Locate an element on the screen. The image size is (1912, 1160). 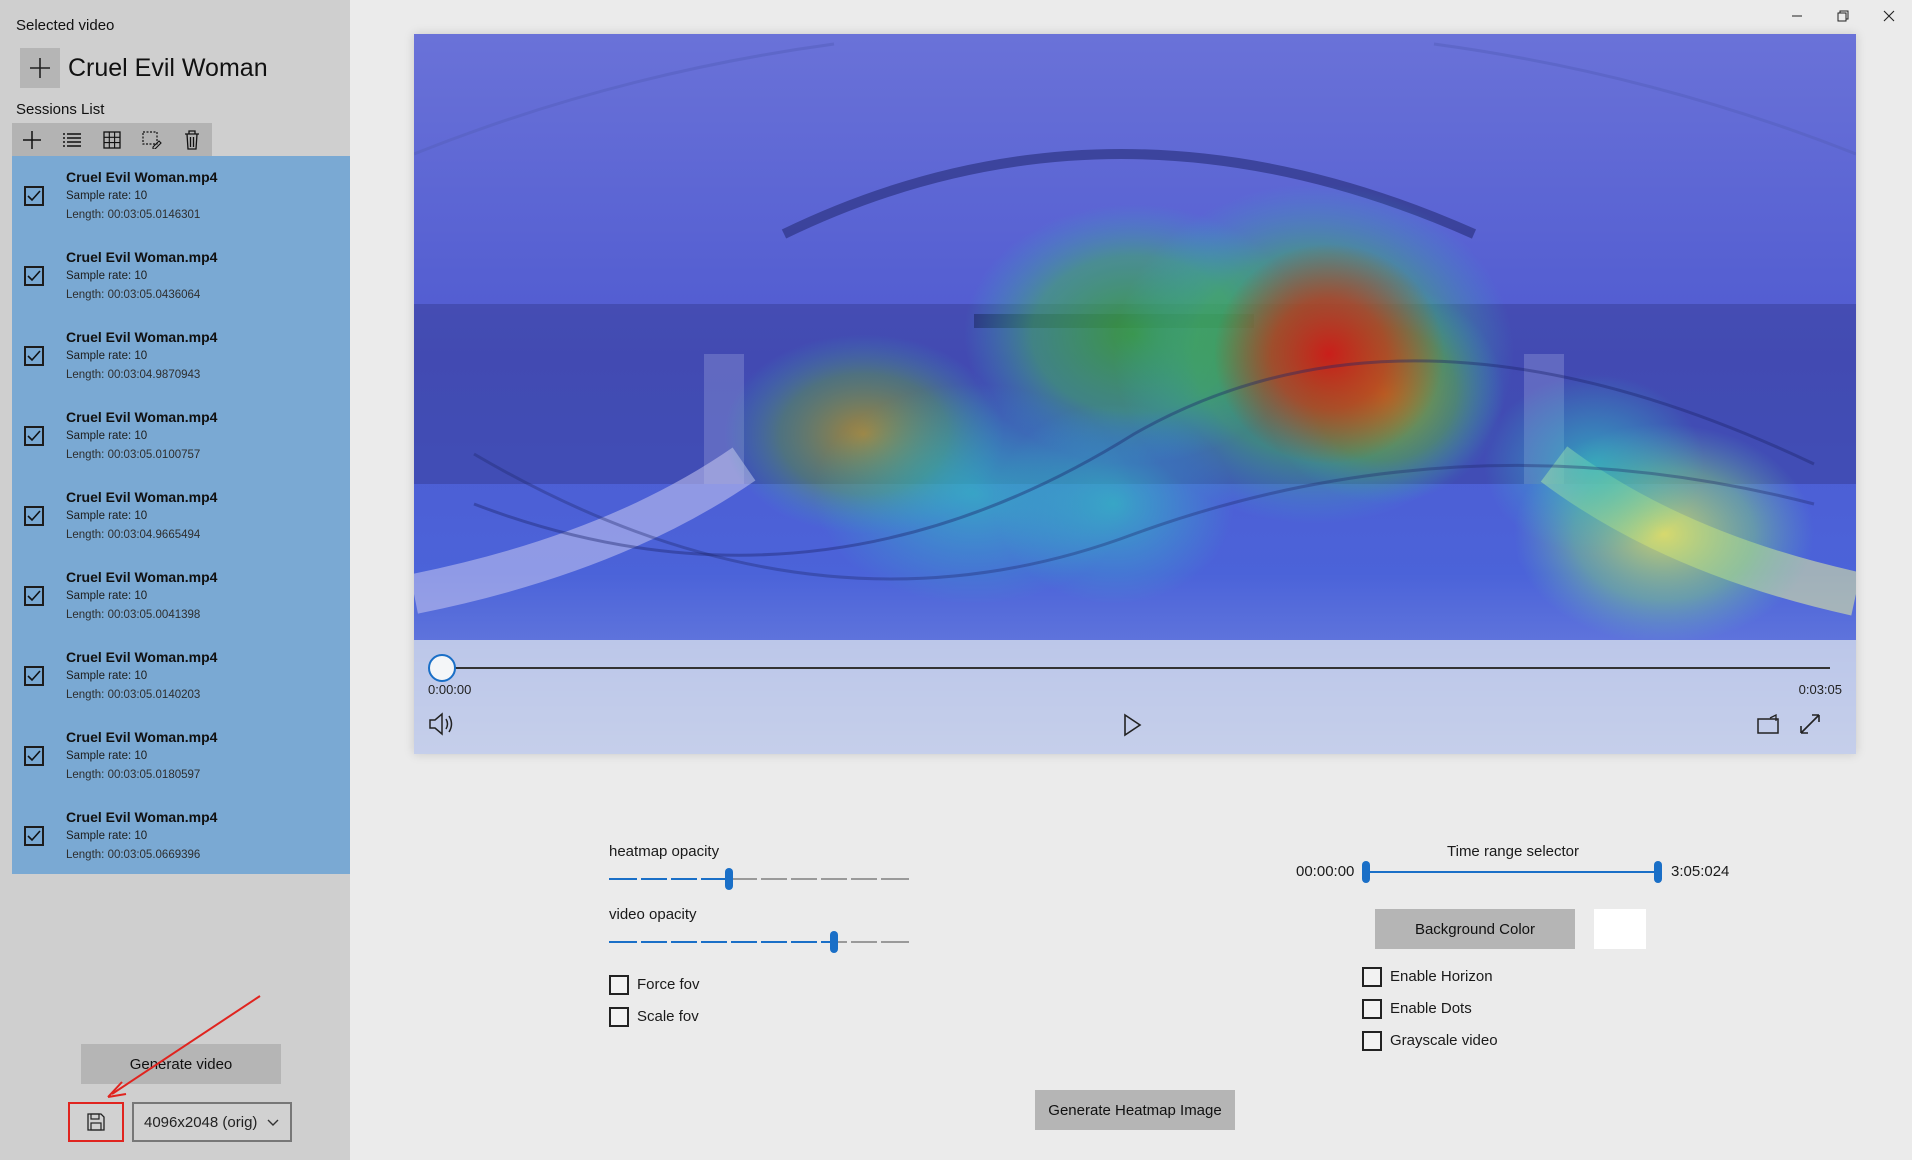
restore-button is located at coordinates (1843, 16).